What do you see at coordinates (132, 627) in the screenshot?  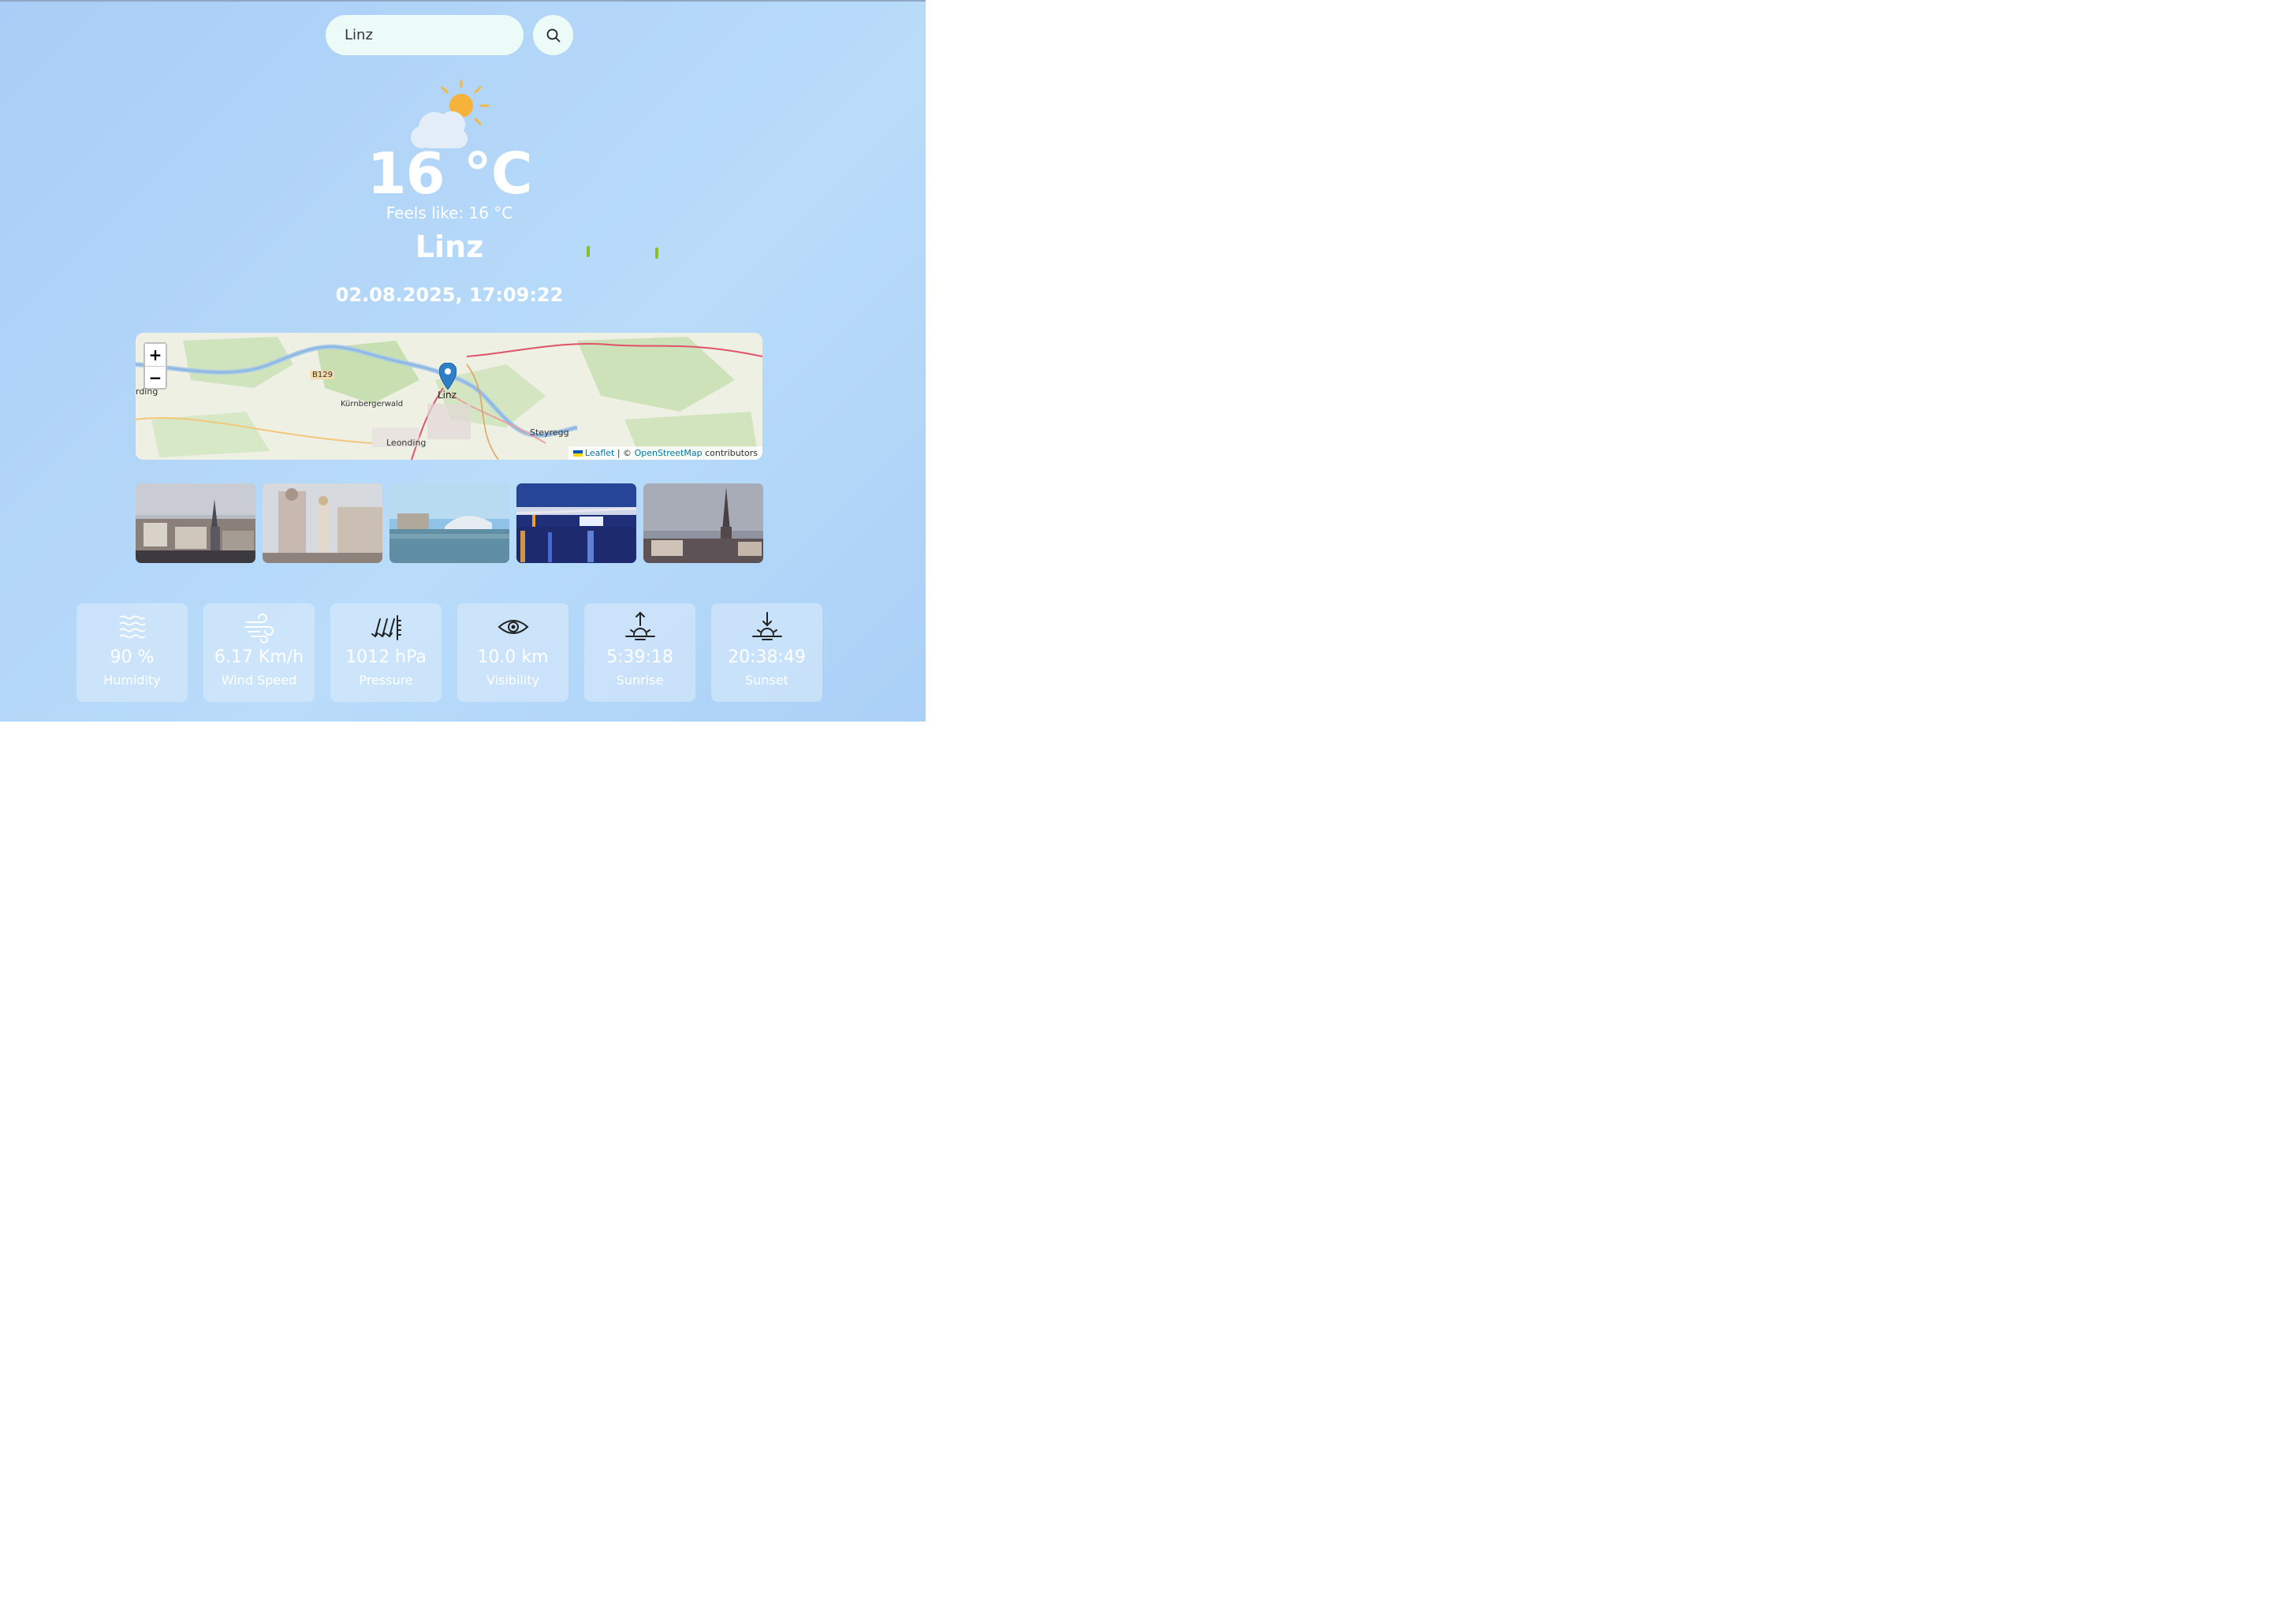 I see `humidity-waves-icon` at bounding box center [132, 627].